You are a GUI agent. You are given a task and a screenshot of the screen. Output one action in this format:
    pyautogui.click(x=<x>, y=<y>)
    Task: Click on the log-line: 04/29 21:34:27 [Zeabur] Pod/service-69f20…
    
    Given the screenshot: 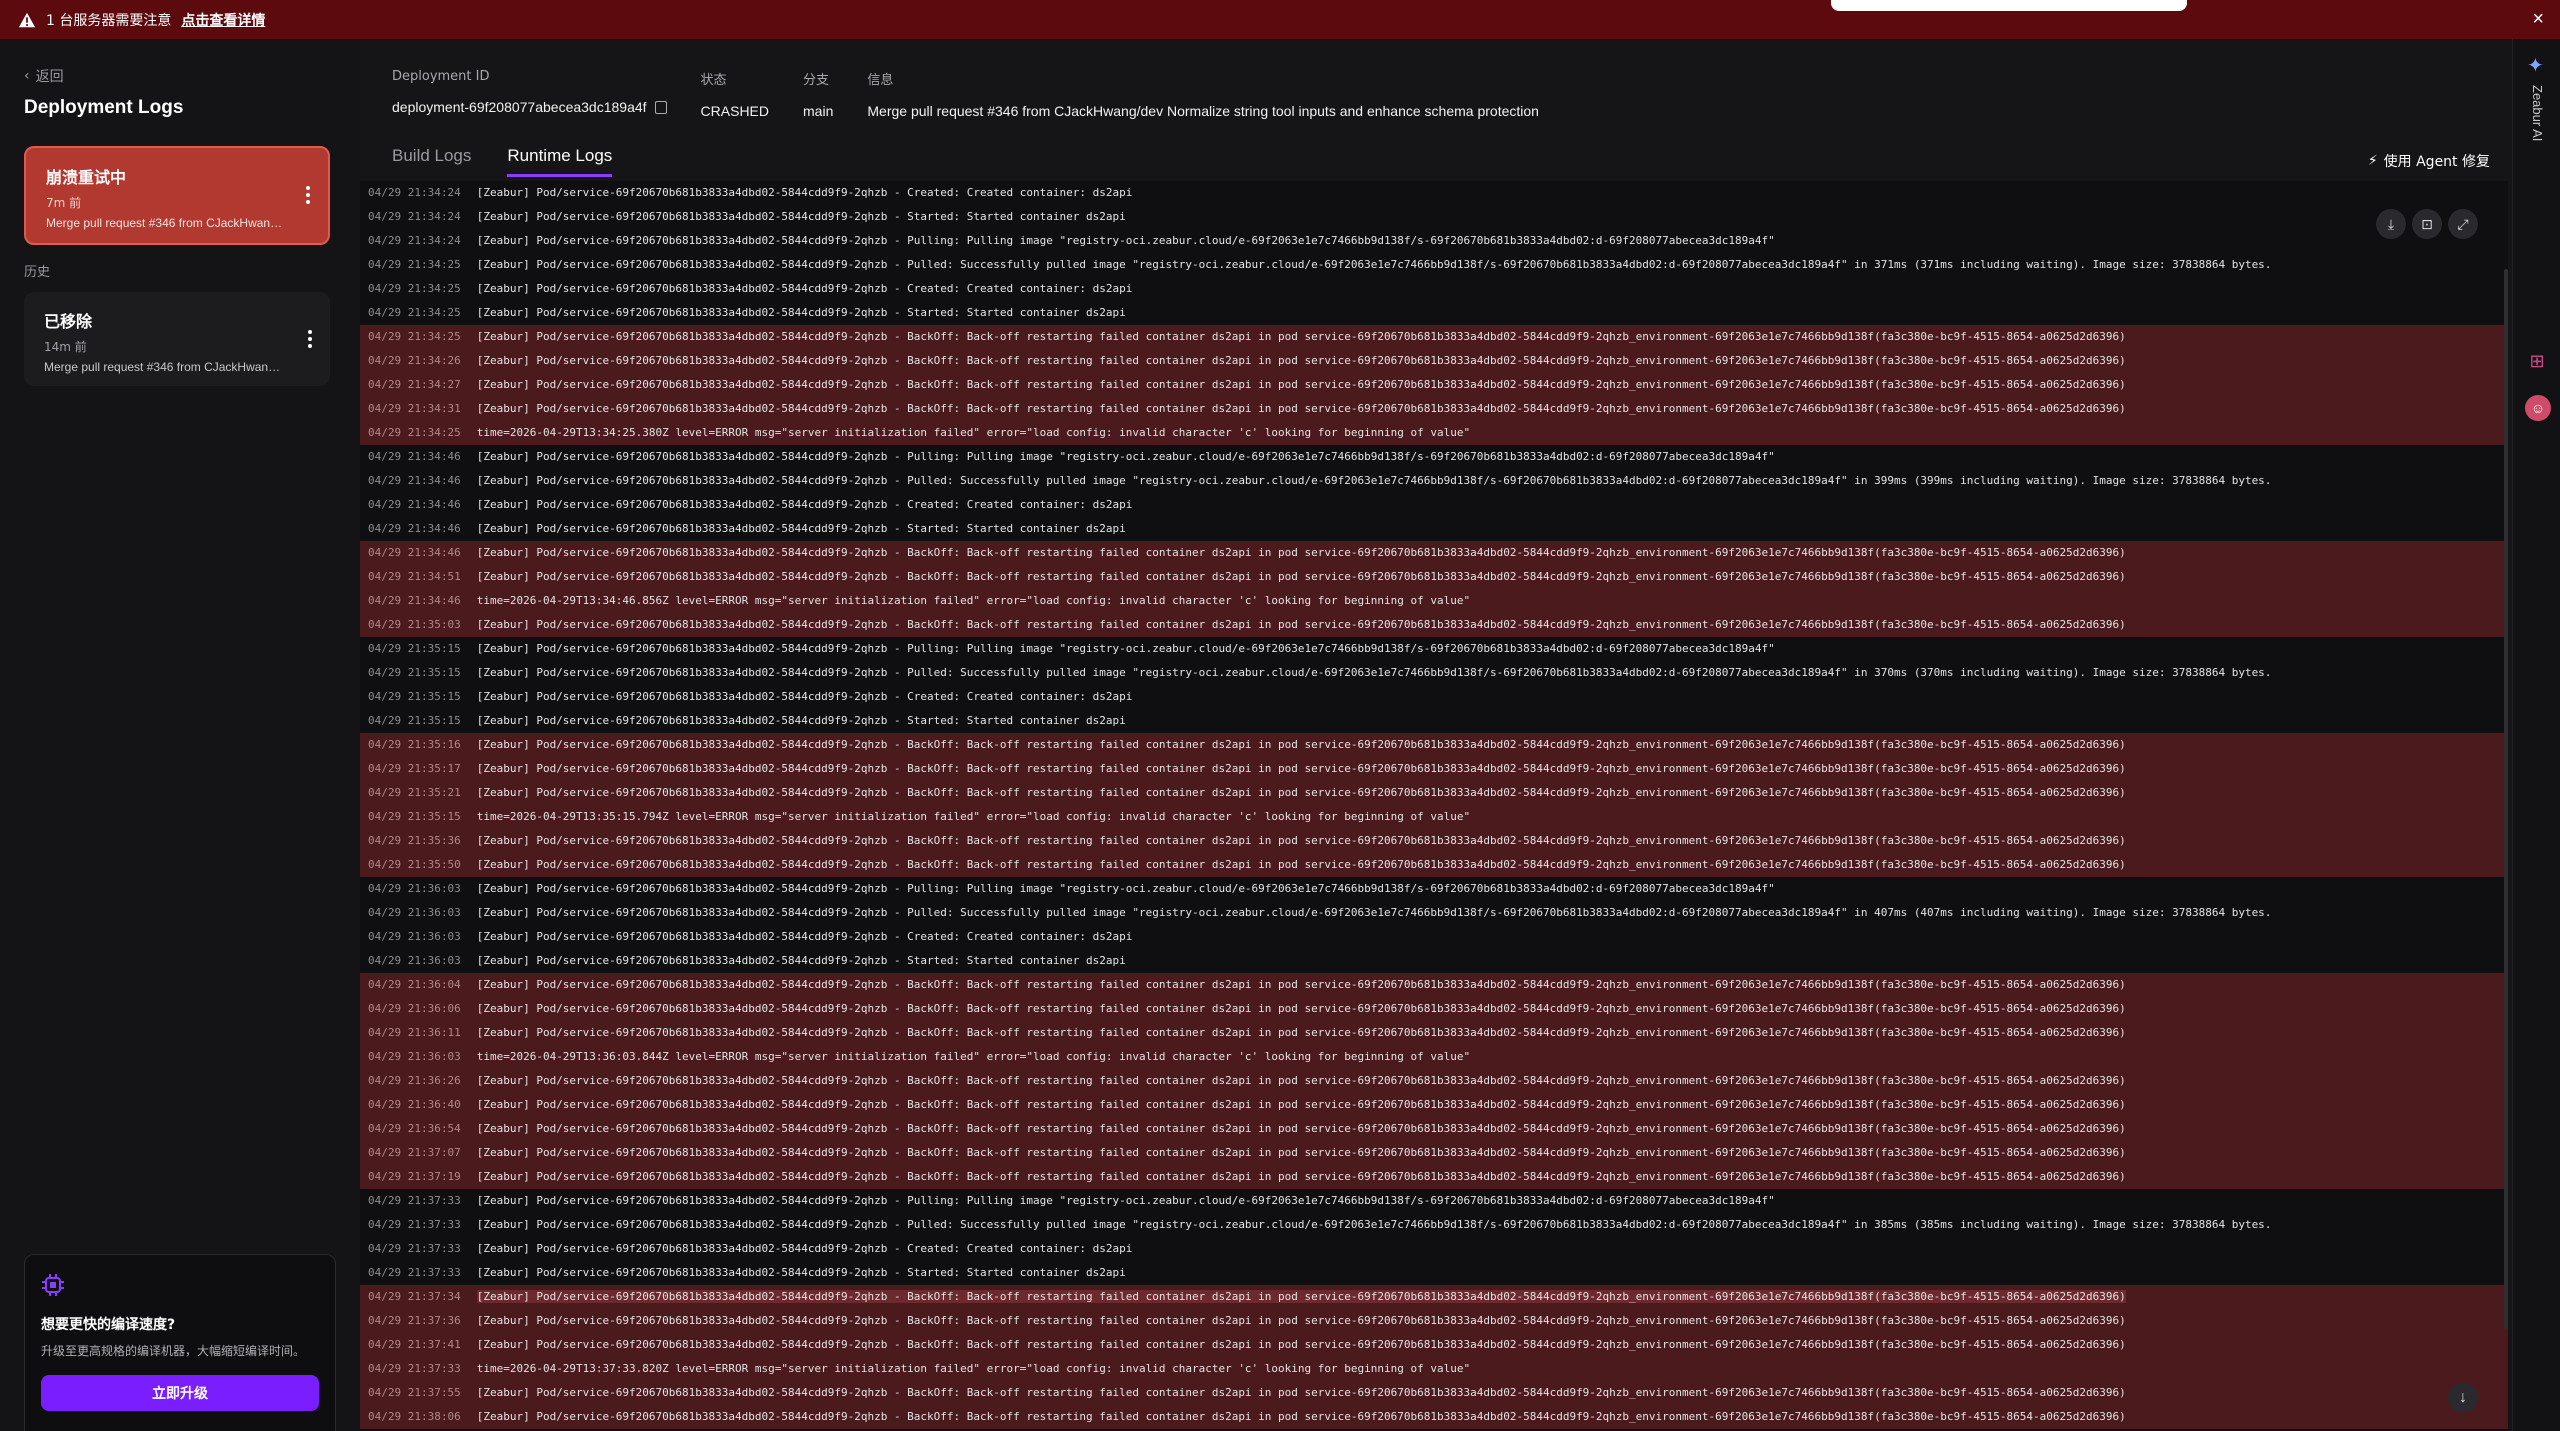 What is the action you would take?
    pyautogui.click(x=1434, y=385)
    